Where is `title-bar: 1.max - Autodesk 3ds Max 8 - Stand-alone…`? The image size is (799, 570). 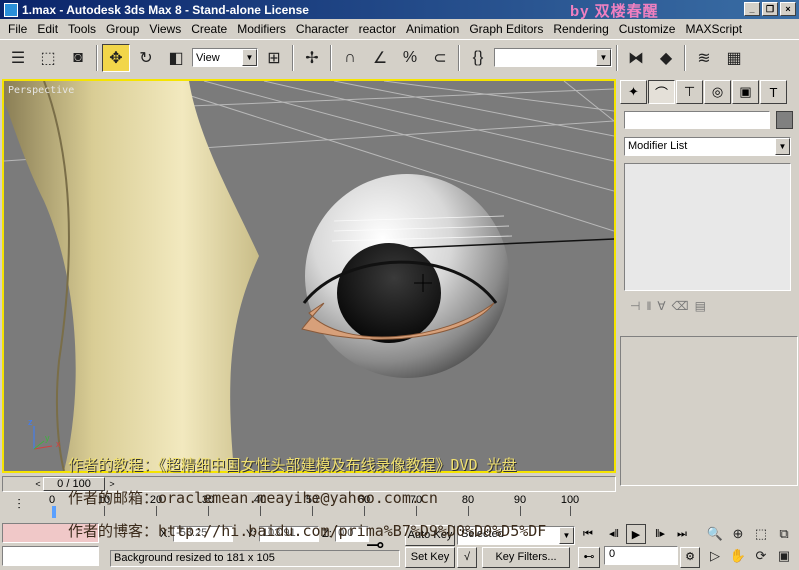
title-bar: 1.max - Autodesk 3ds Max 8 - Stand-alone… is located at coordinates (399, 9).